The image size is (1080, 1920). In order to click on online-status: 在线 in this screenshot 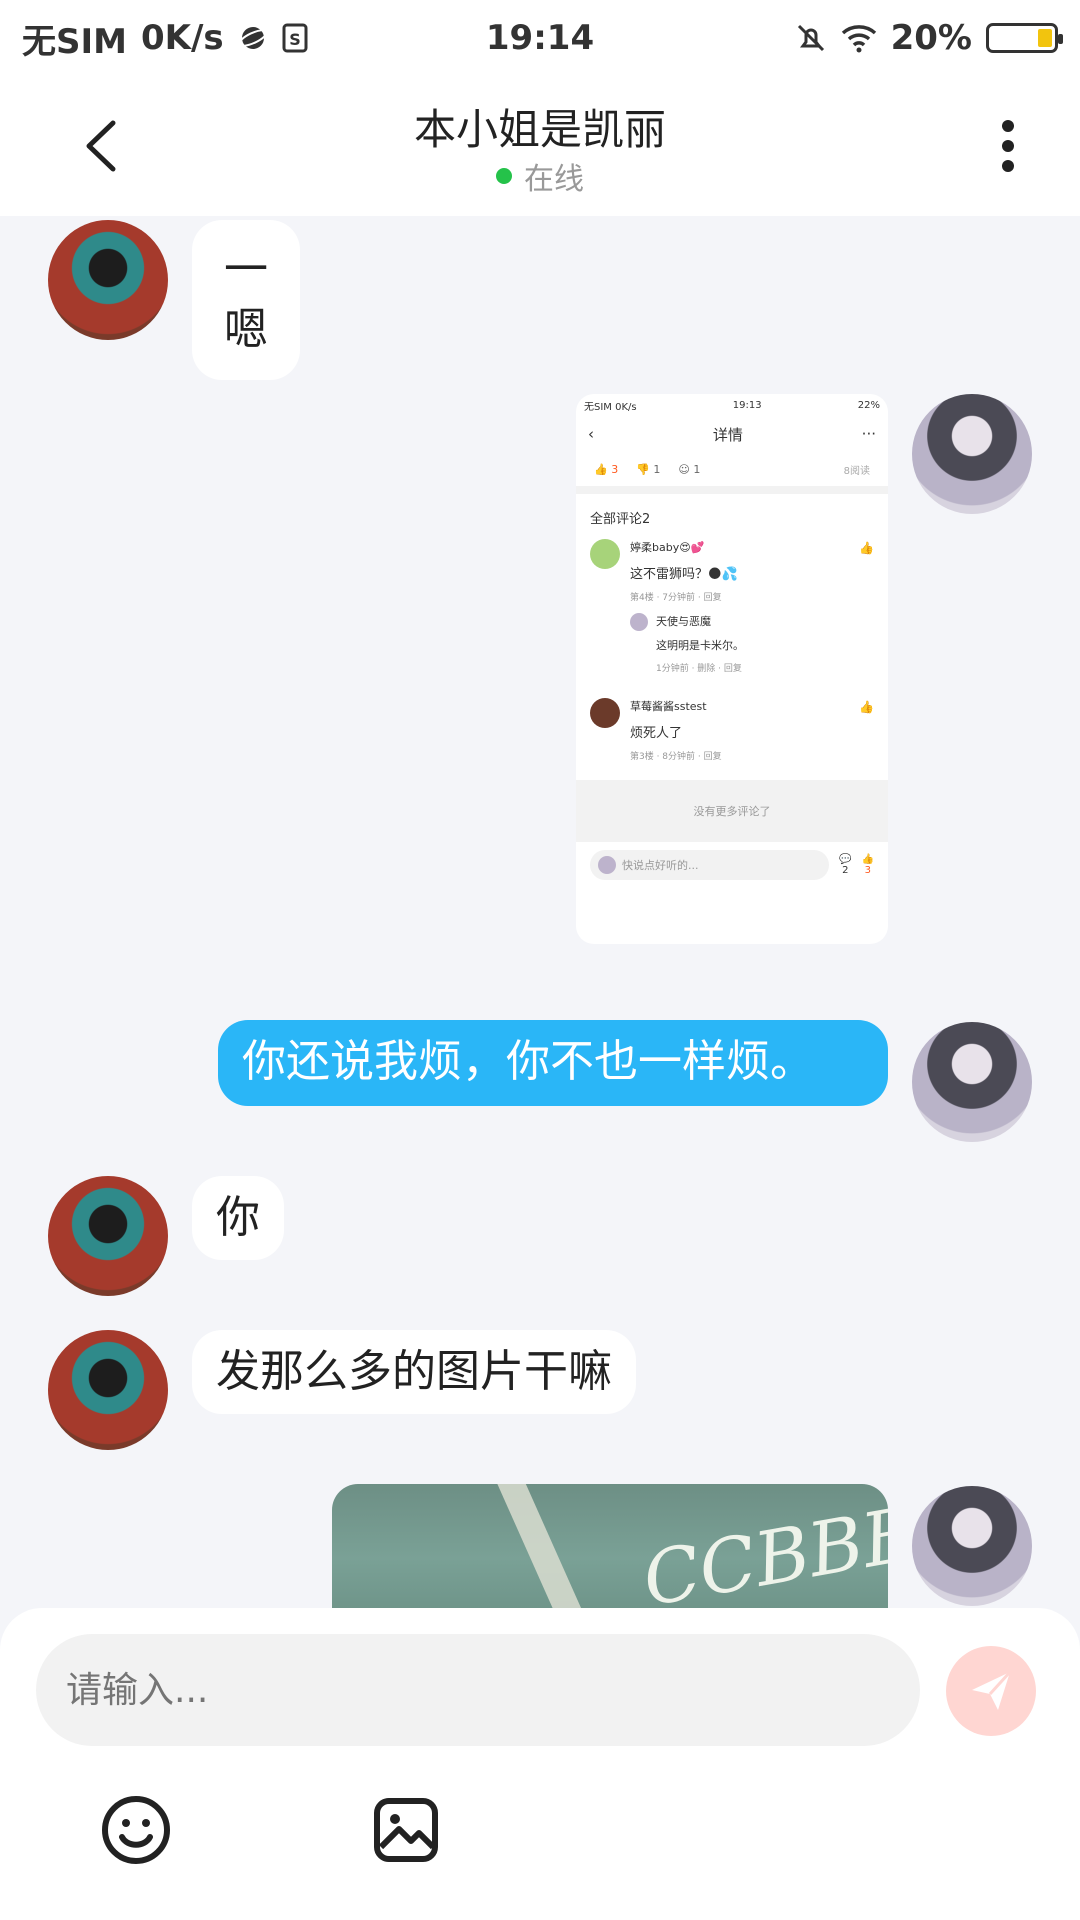, I will do `click(540, 176)`.